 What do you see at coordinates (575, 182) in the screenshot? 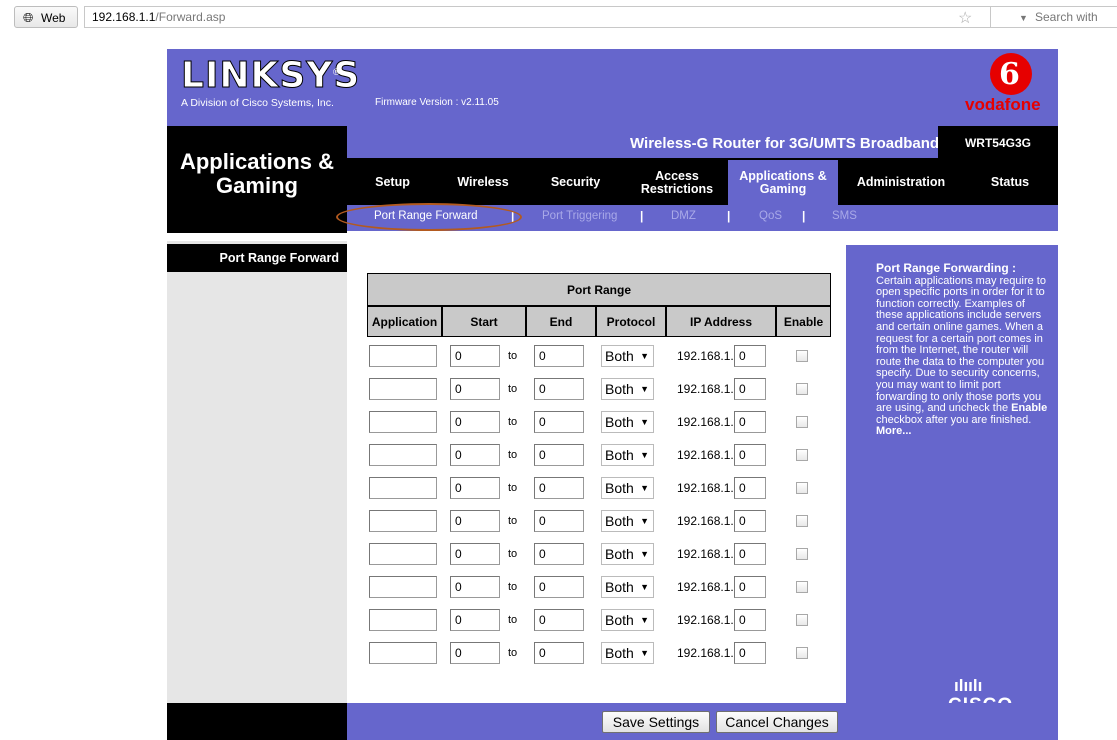
I see `tab-security: Security` at bounding box center [575, 182].